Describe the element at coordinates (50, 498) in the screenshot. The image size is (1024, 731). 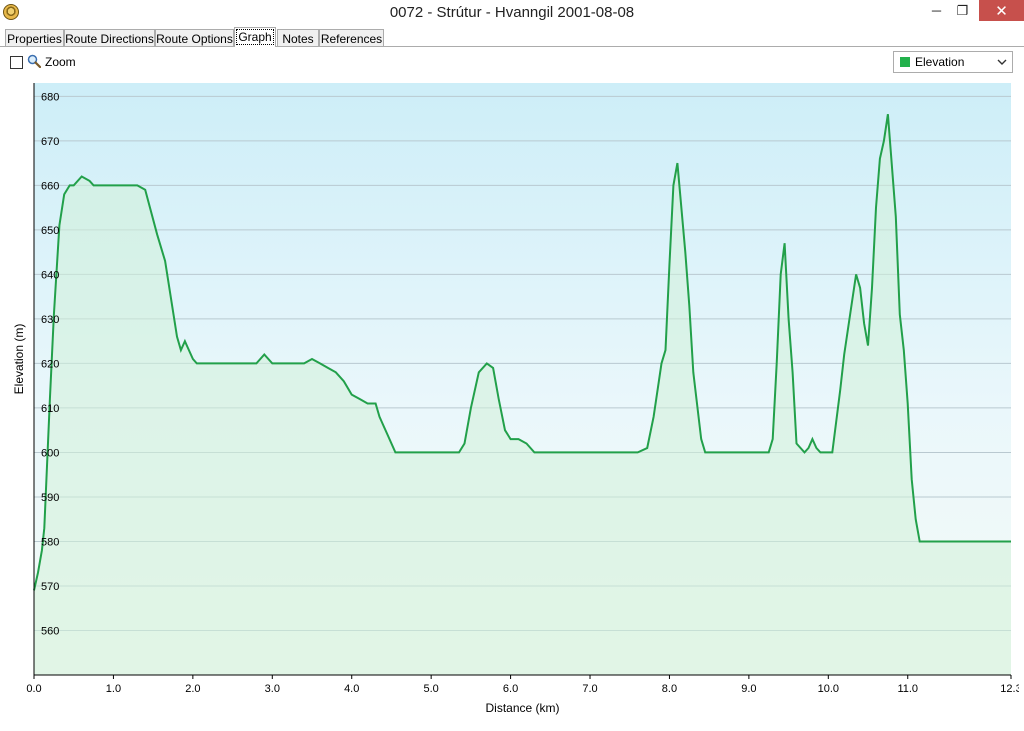
I see `y-tick-label: 590` at that location.